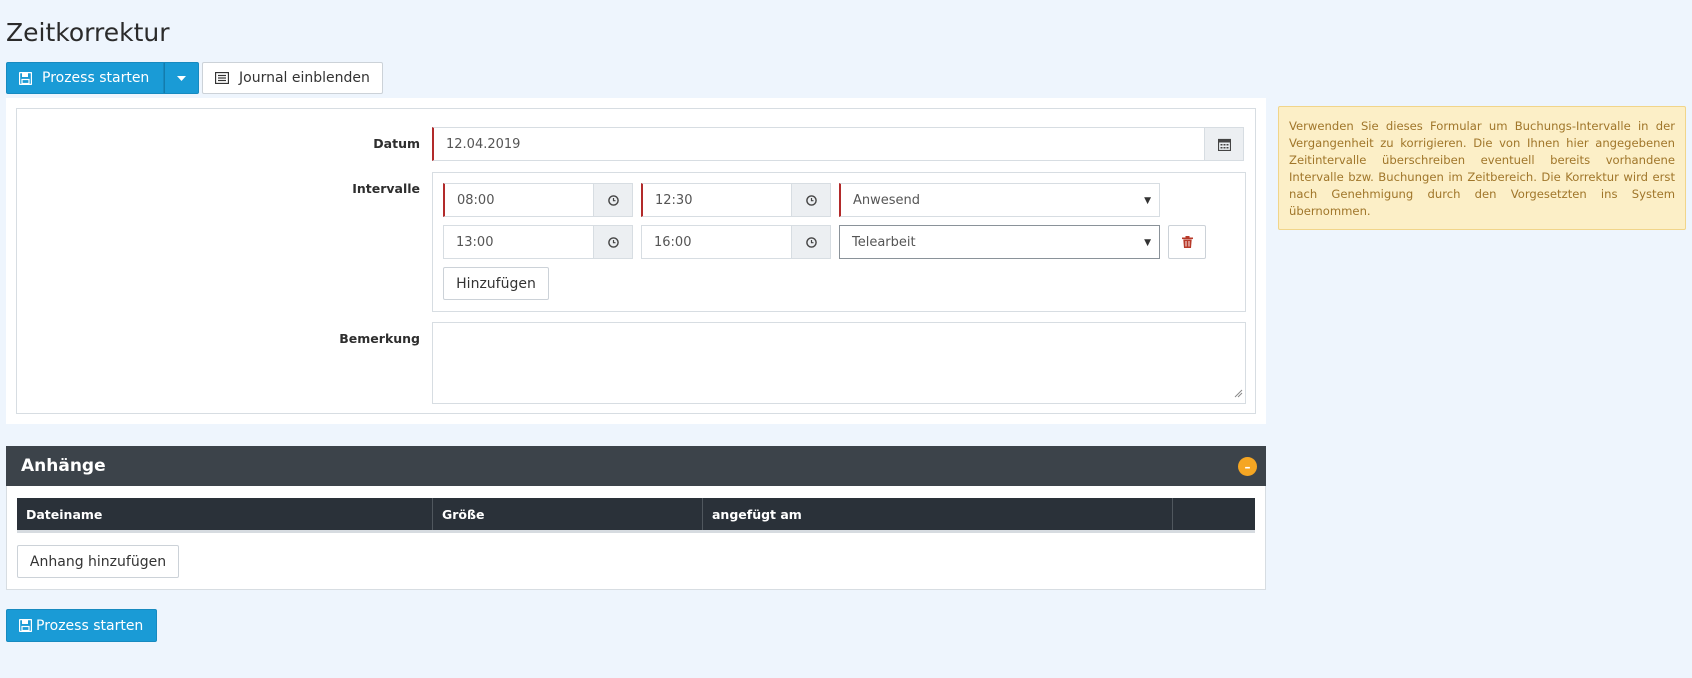 The height and width of the screenshot is (678, 1692). I want to click on interval-type-value: Anwesend, so click(887, 200).